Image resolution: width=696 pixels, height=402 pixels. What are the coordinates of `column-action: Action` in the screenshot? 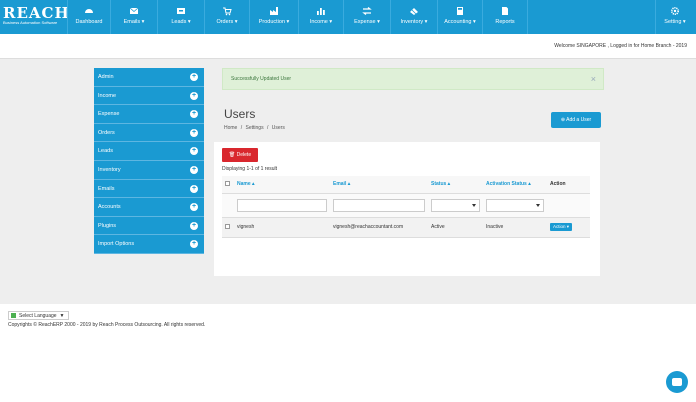 It's located at (568, 185).